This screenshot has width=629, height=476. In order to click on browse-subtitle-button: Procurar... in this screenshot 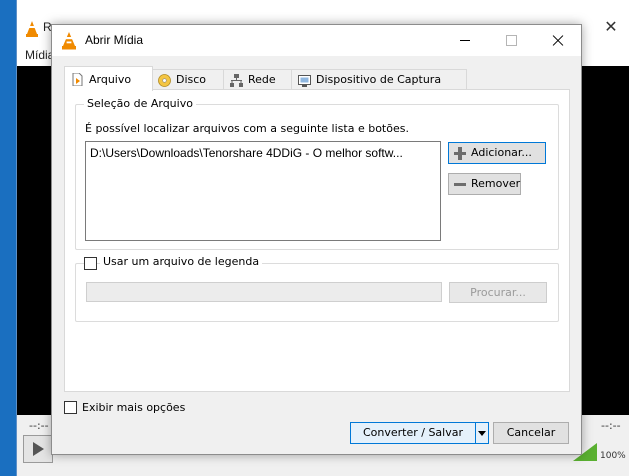, I will do `click(498, 292)`.